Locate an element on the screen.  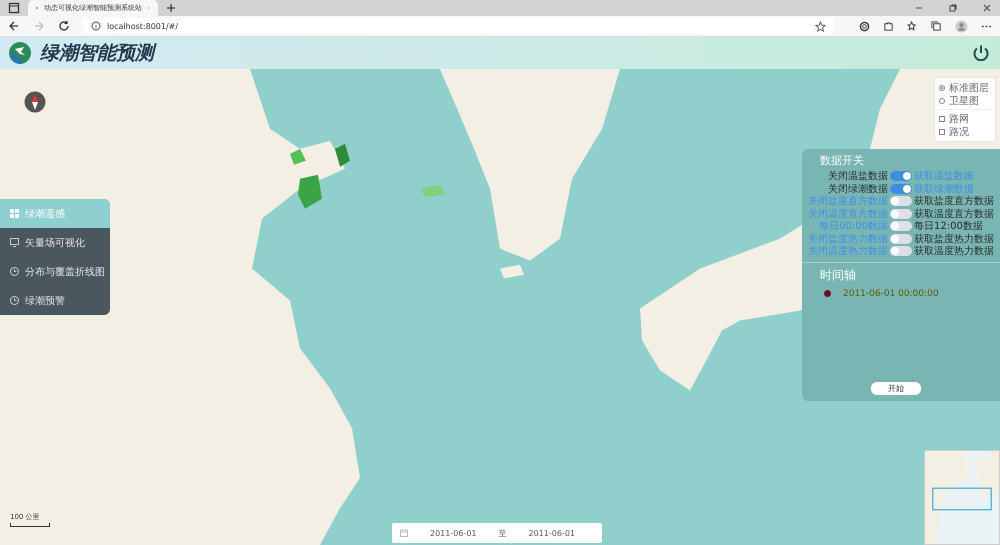
switch-off-label: 关闭温度直方数据 is located at coordinates (847, 214).